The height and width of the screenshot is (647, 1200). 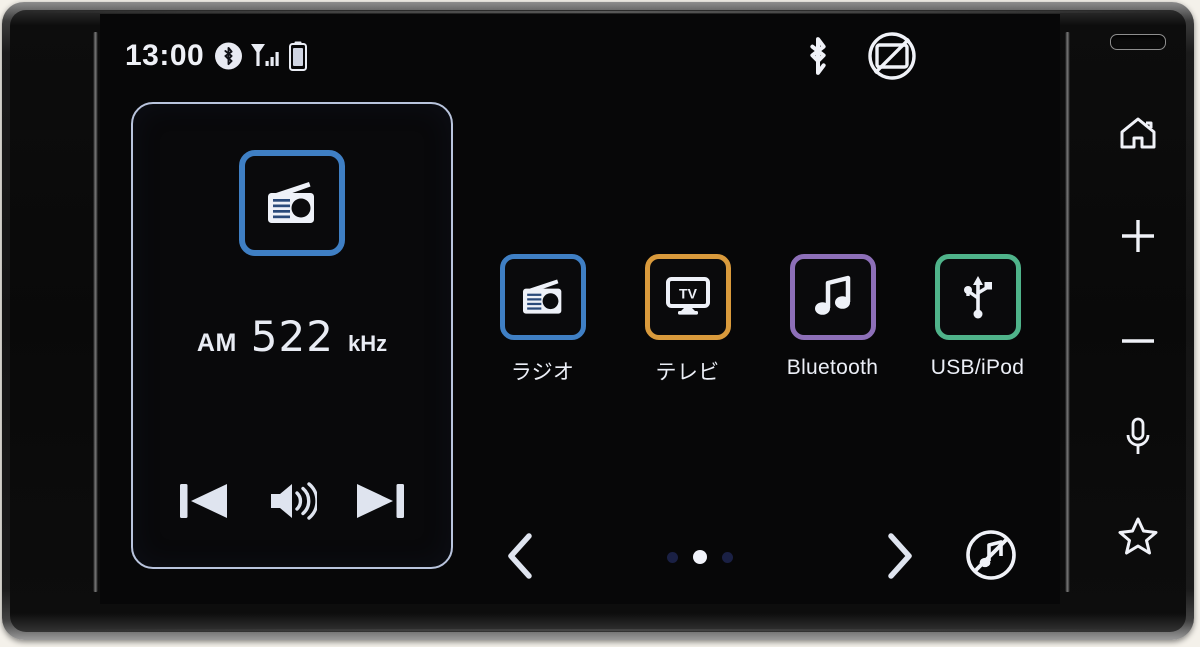 I want to click on bezel-seam-left, so click(x=95, y=312).